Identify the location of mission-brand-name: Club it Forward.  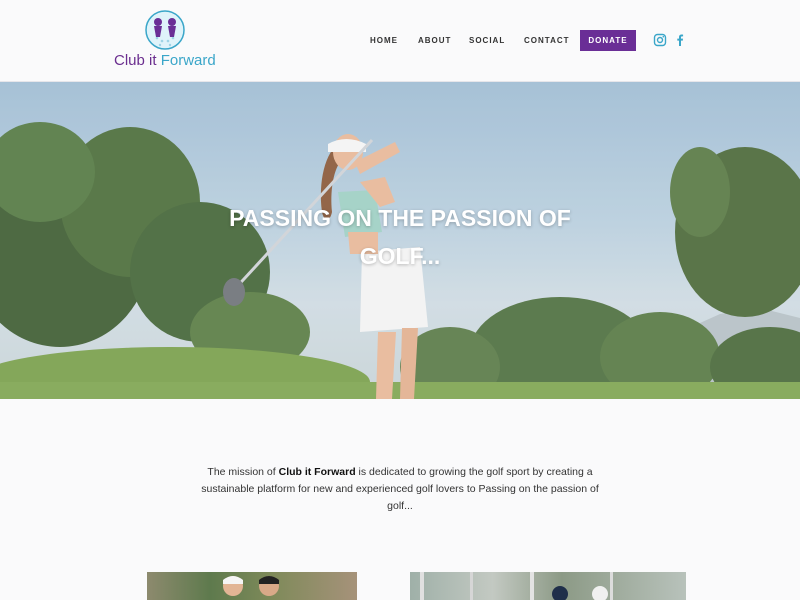
(317, 472).